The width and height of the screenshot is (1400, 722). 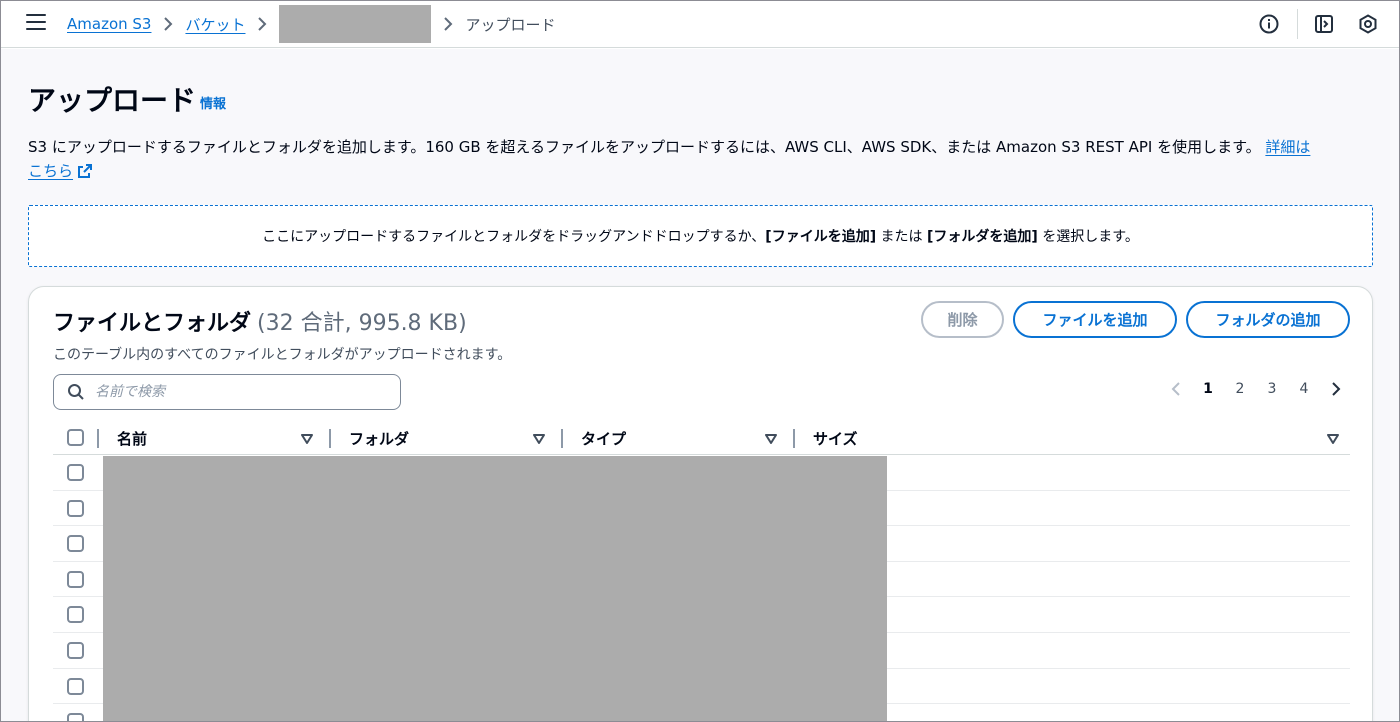 What do you see at coordinates (901, 237) in the screenshot?
I see `drop-zone-middle: または` at bounding box center [901, 237].